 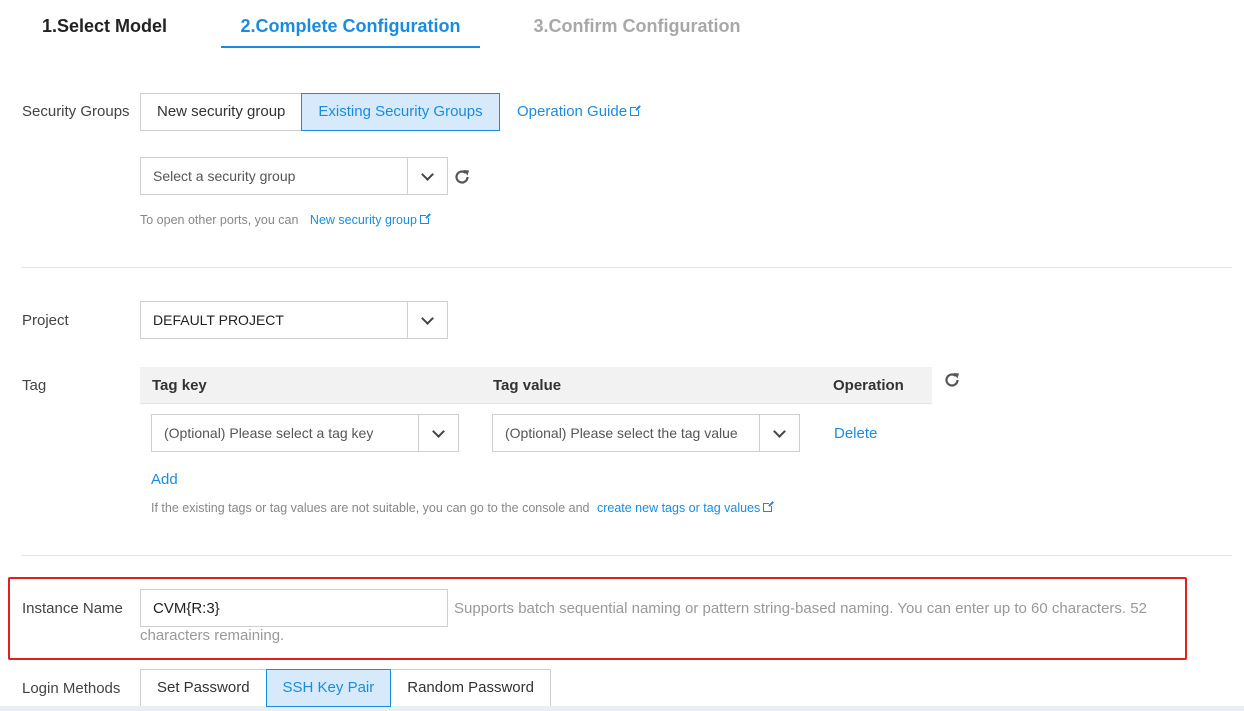 I want to click on security-group-select-value: Select a security group, so click(x=224, y=176).